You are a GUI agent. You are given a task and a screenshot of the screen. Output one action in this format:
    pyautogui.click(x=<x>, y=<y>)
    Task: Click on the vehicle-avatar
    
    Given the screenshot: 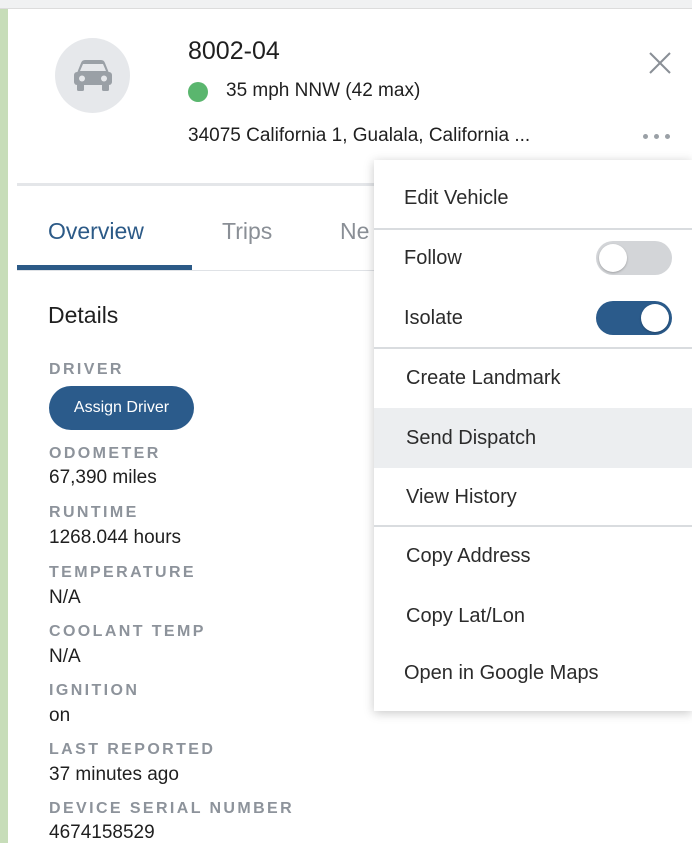 What is the action you would take?
    pyautogui.click(x=92, y=75)
    